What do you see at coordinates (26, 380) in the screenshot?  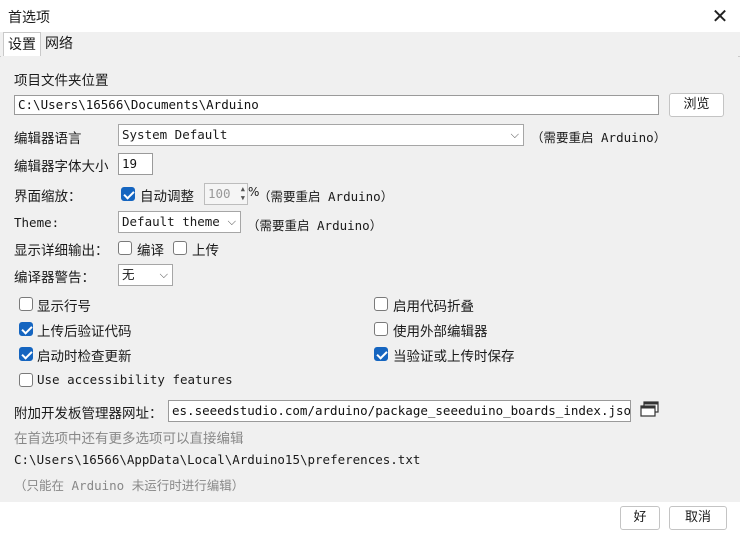 I see `accessibility-checkbox` at bounding box center [26, 380].